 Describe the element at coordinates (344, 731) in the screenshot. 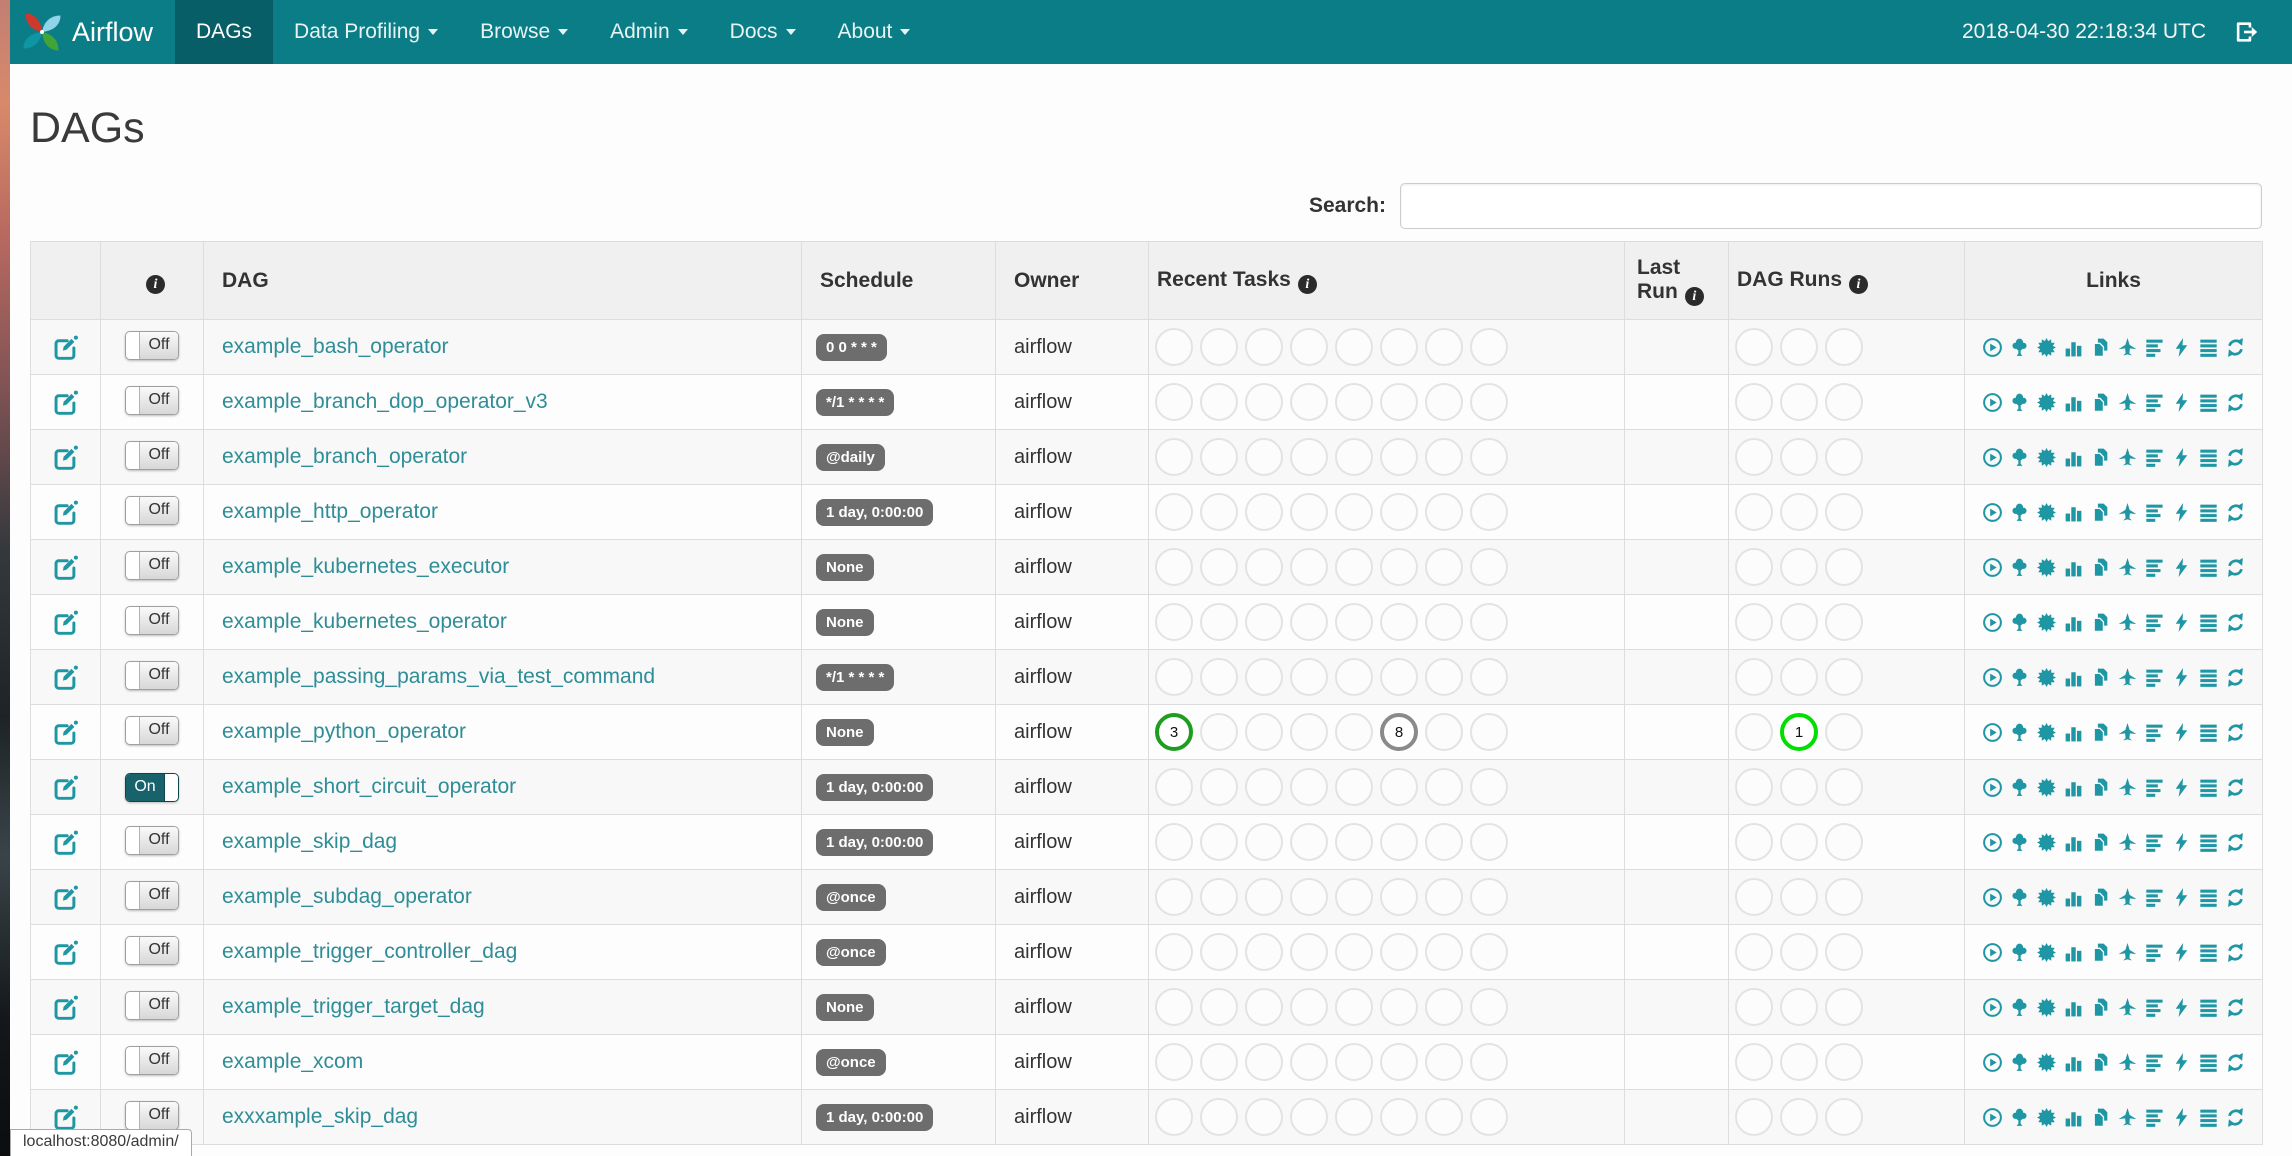

I see `dag-link: example_python_operator` at that location.